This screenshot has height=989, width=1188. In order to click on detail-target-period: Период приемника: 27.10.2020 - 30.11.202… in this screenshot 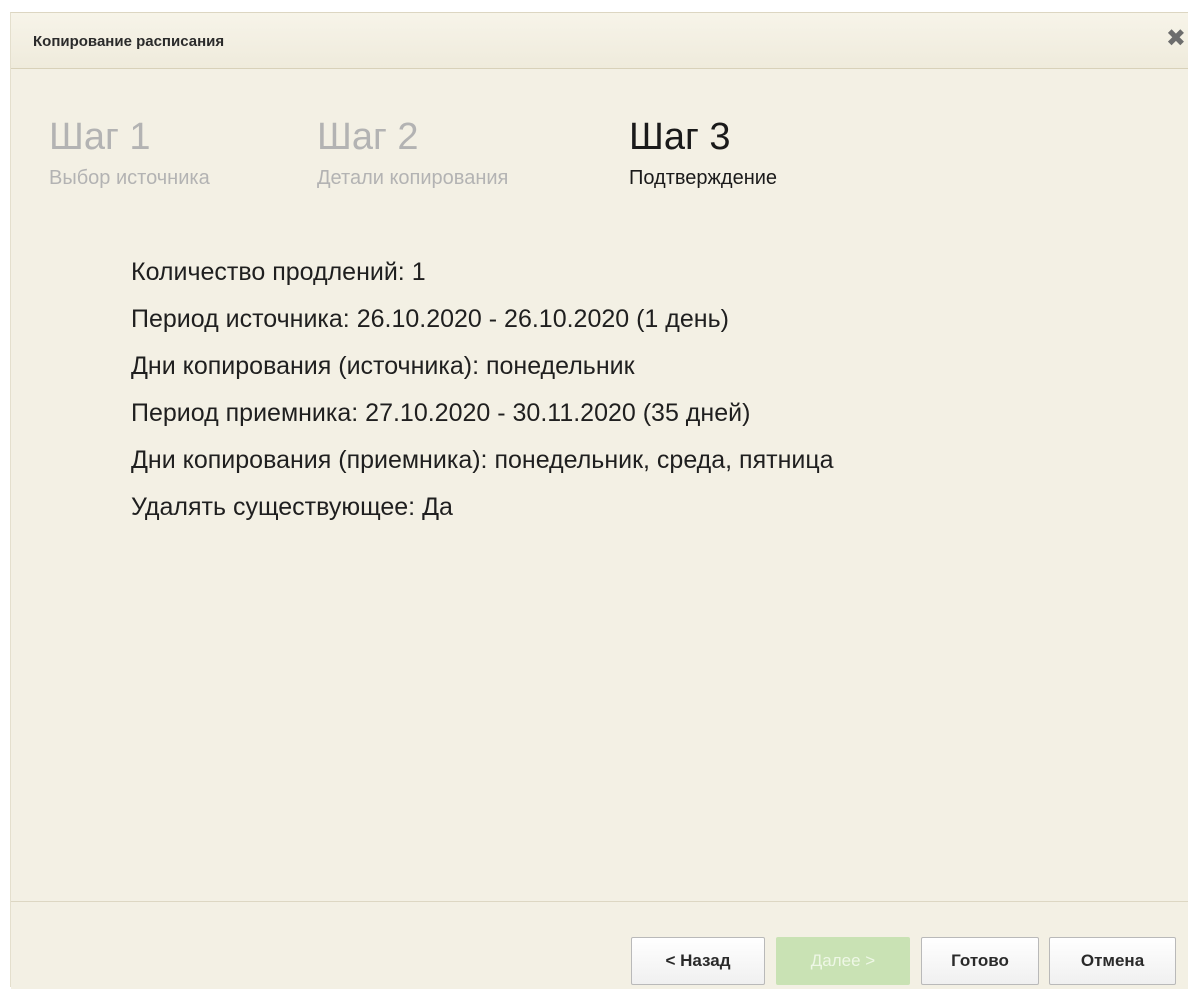, I will do `click(441, 413)`.